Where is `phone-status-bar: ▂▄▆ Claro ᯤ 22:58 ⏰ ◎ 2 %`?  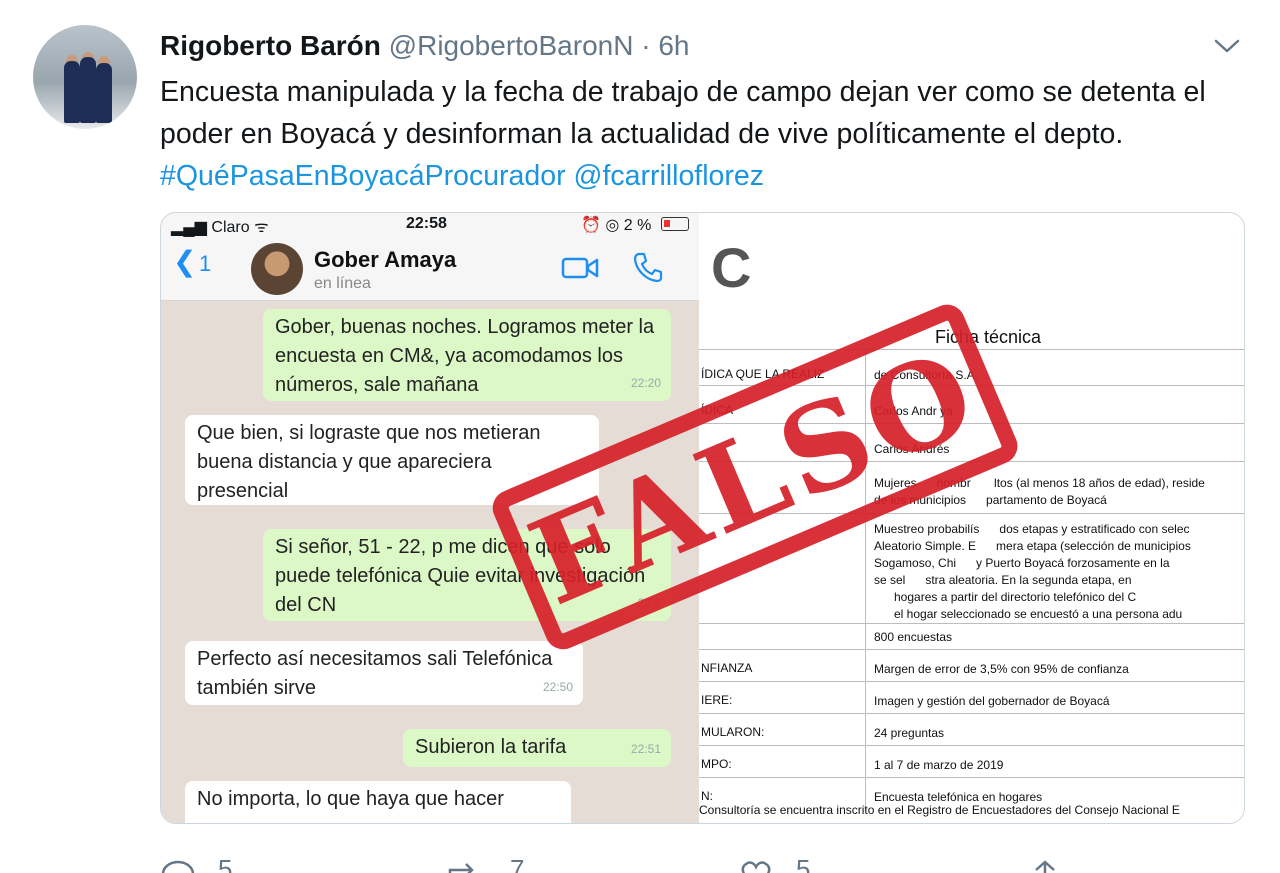
phone-status-bar: ▂▄▆ Claro ᯤ 22:58 ⏰ ◎ 2 % is located at coordinates (430, 225).